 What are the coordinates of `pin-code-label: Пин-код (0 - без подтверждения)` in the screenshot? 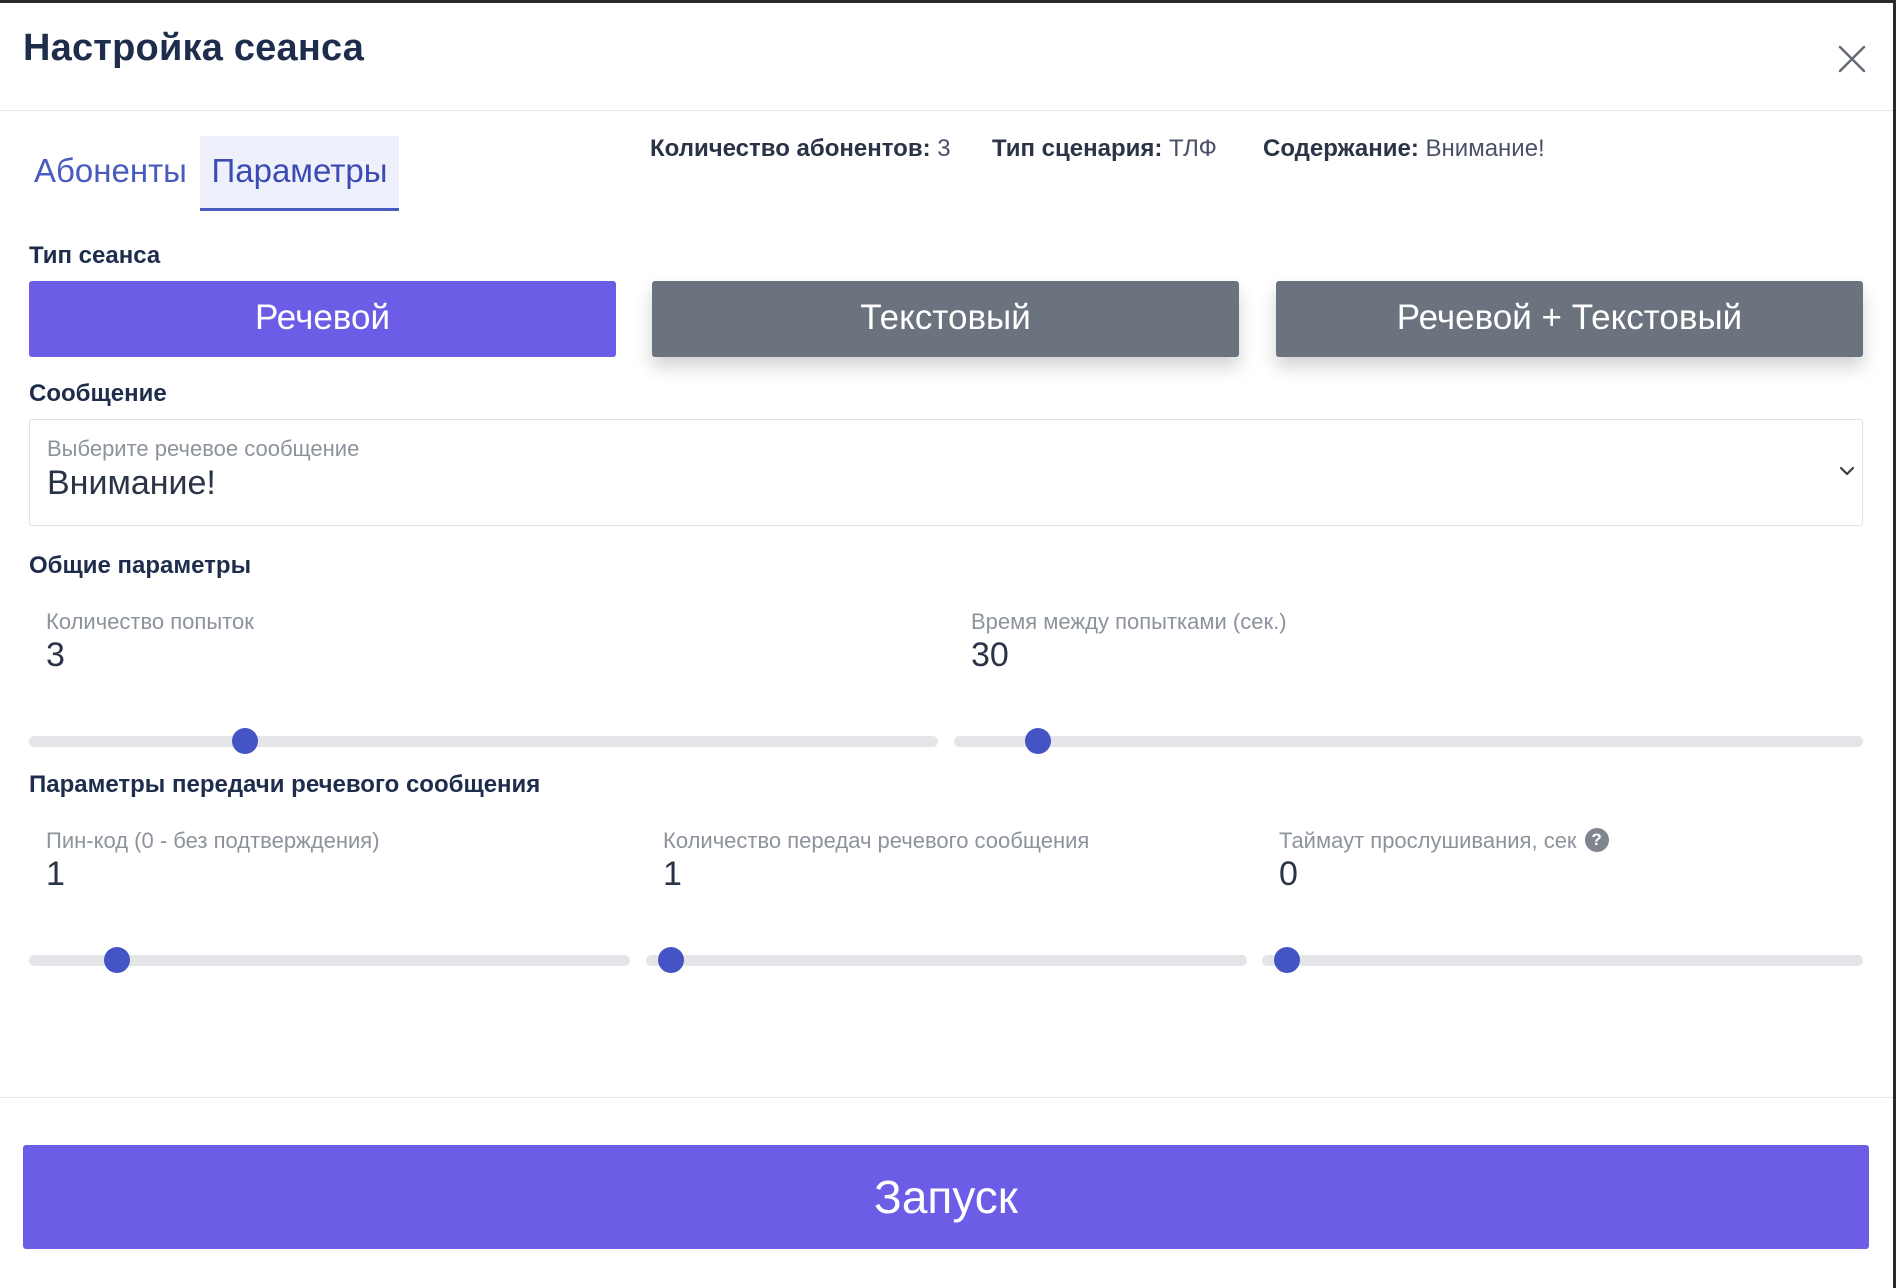 It's located at (213, 840).